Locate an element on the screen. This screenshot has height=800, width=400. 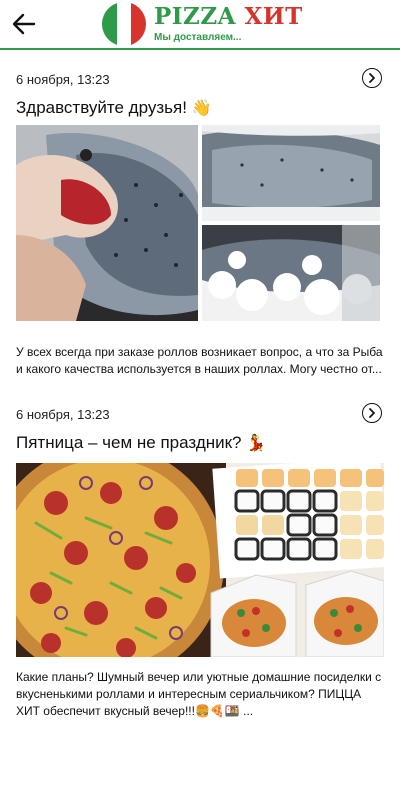
back-button is located at coordinates (24, 24).